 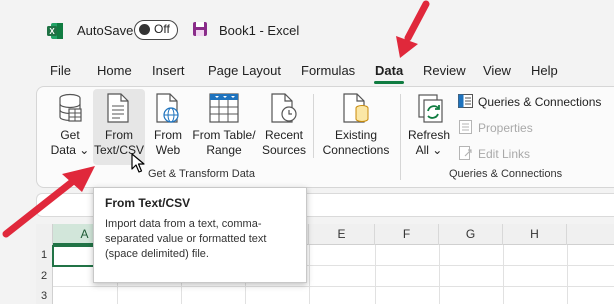 What do you see at coordinates (506, 174) in the screenshot?
I see `group-label-queries: Queries & Connections` at bounding box center [506, 174].